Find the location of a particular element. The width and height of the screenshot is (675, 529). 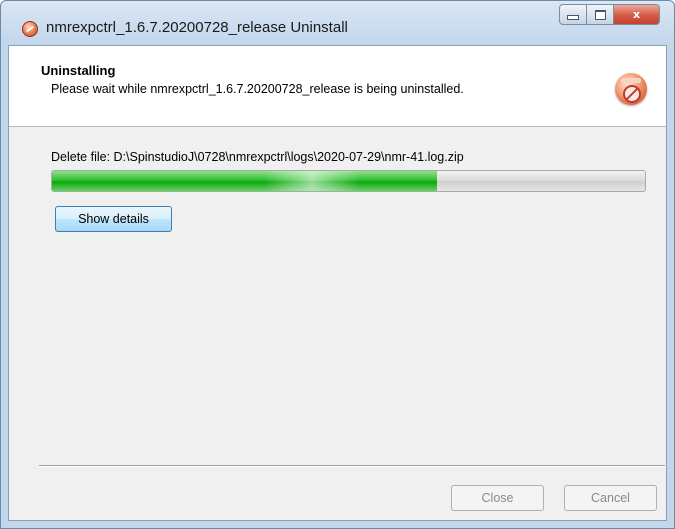

page-title: Uninstalling is located at coordinates (78, 70).